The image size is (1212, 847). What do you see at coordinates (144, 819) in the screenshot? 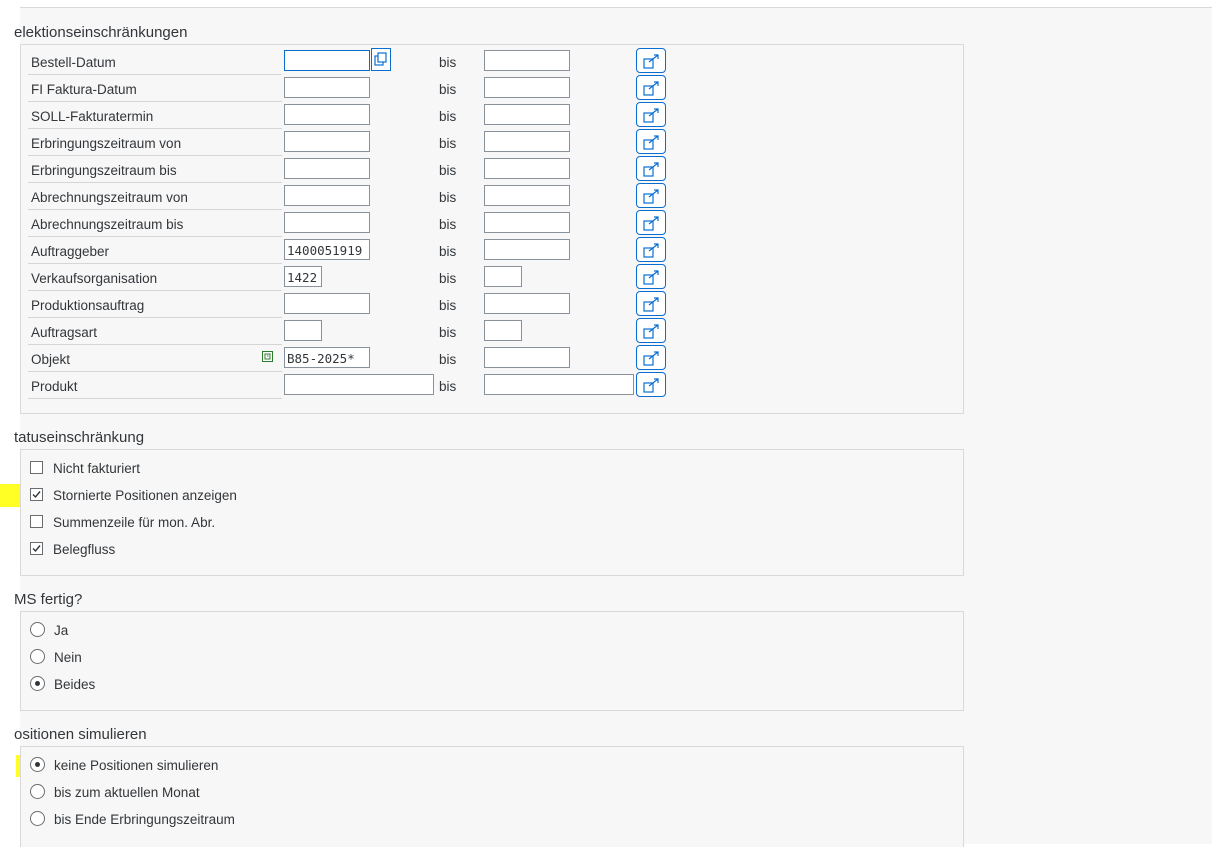
I see `radio-label: bis Ende Erbringungszeitraum` at bounding box center [144, 819].